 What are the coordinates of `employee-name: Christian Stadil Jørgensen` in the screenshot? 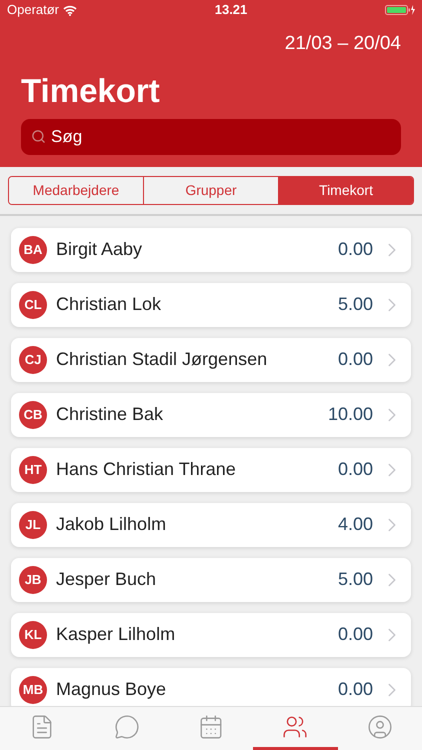 It's located at (162, 359).